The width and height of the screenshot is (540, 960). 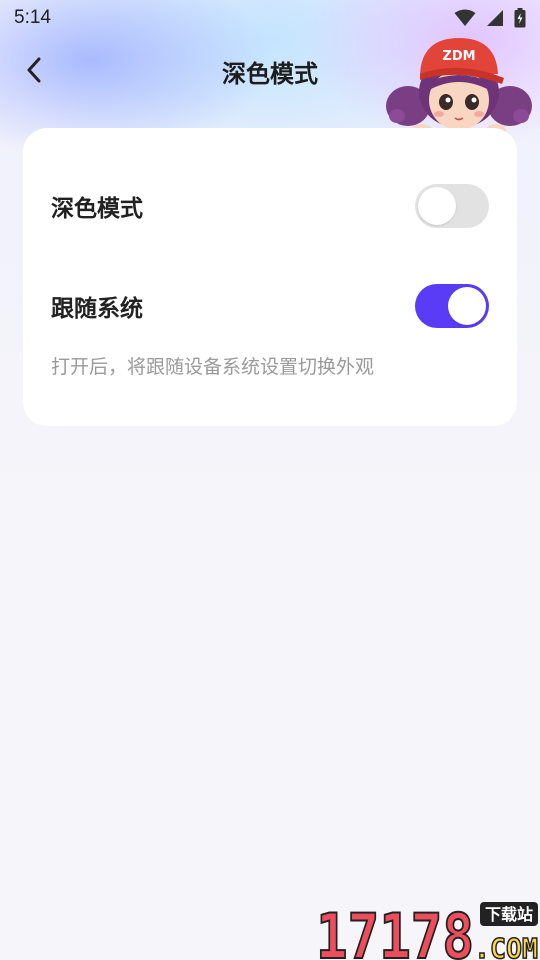 What do you see at coordinates (32, 17) in the screenshot?
I see `status-time: 5:14` at bounding box center [32, 17].